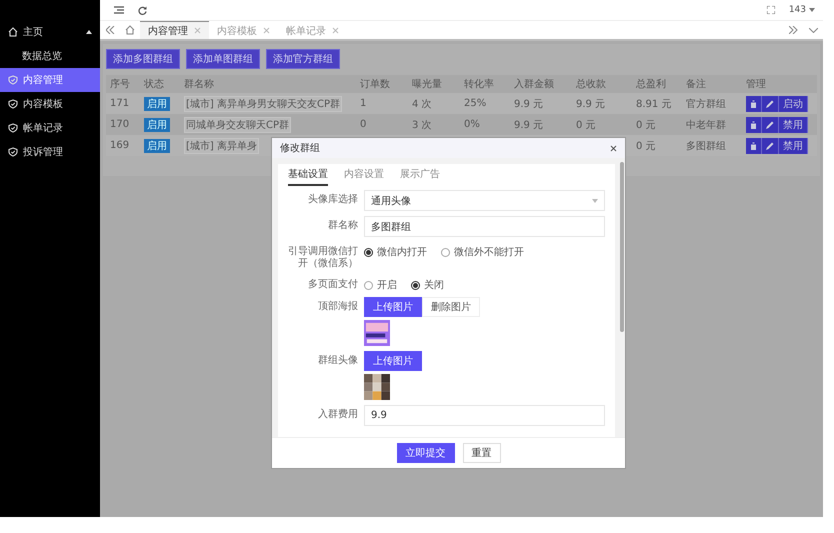 The height and width of the screenshot is (533, 834). I want to click on submit-button: 立即提交, so click(425, 453).